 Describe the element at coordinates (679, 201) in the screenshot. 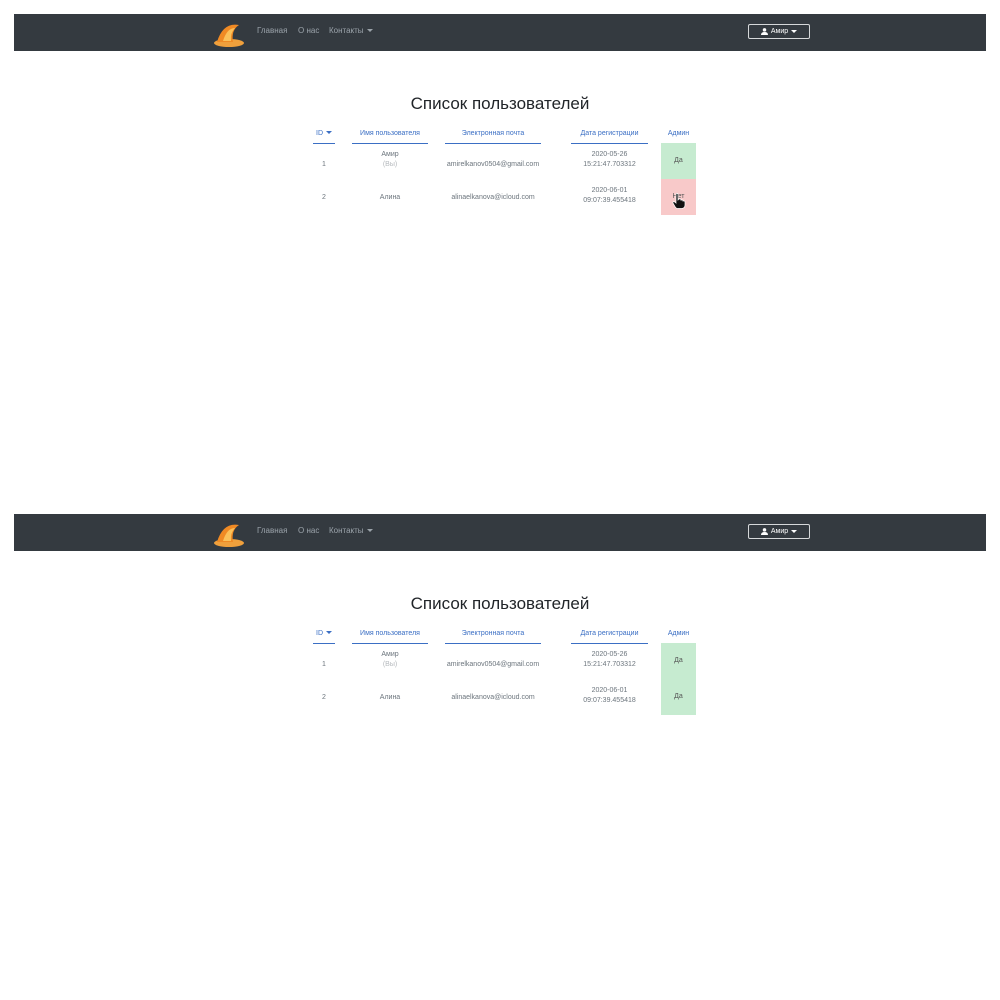

I see `hand-pointer-cursor-icon` at that location.